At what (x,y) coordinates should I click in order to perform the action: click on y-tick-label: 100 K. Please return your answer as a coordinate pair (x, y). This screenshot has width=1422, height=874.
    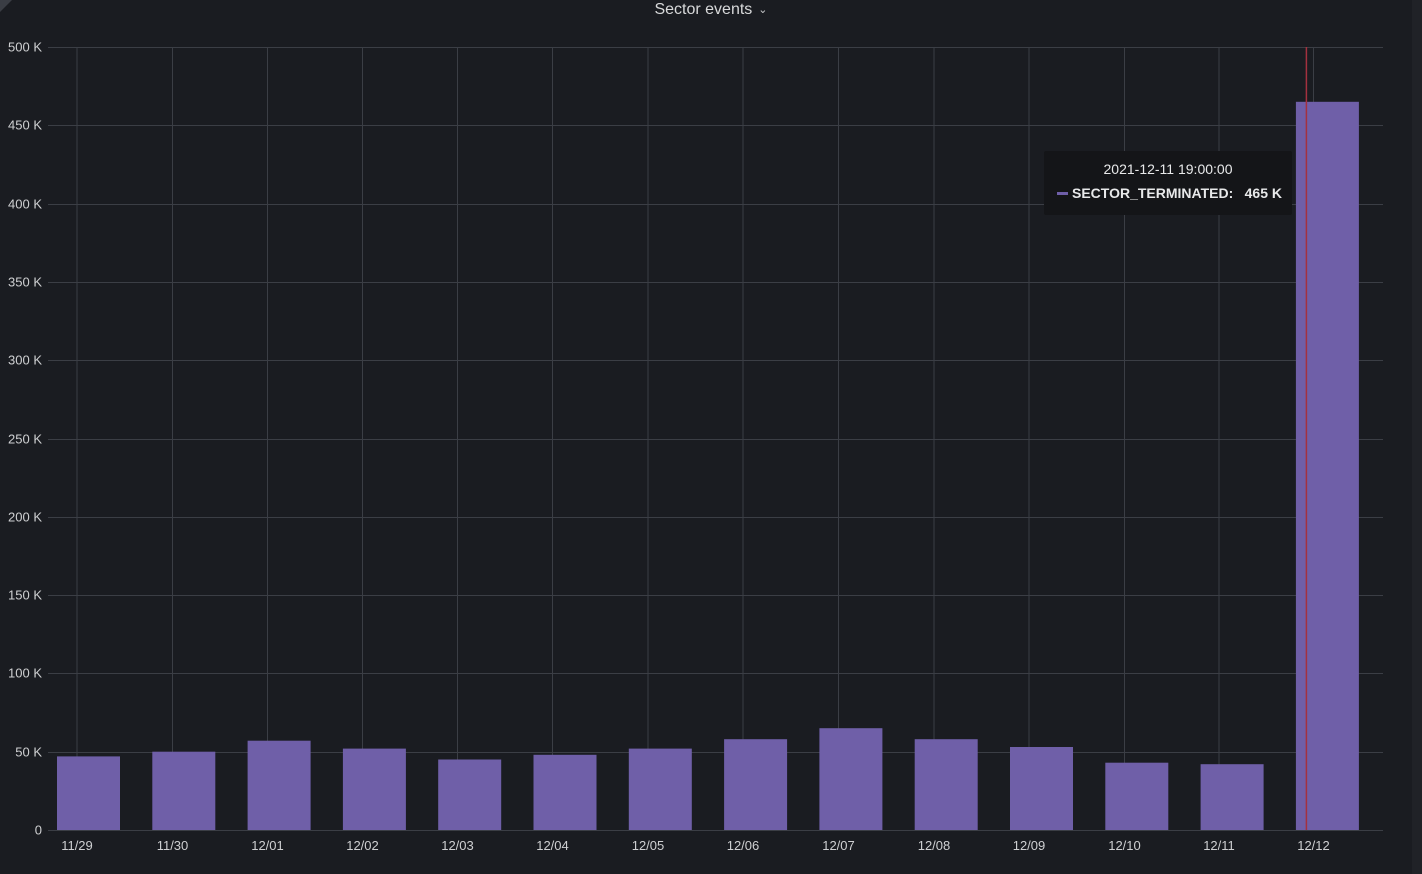
    Looking at the image, I should click on (25, 673).